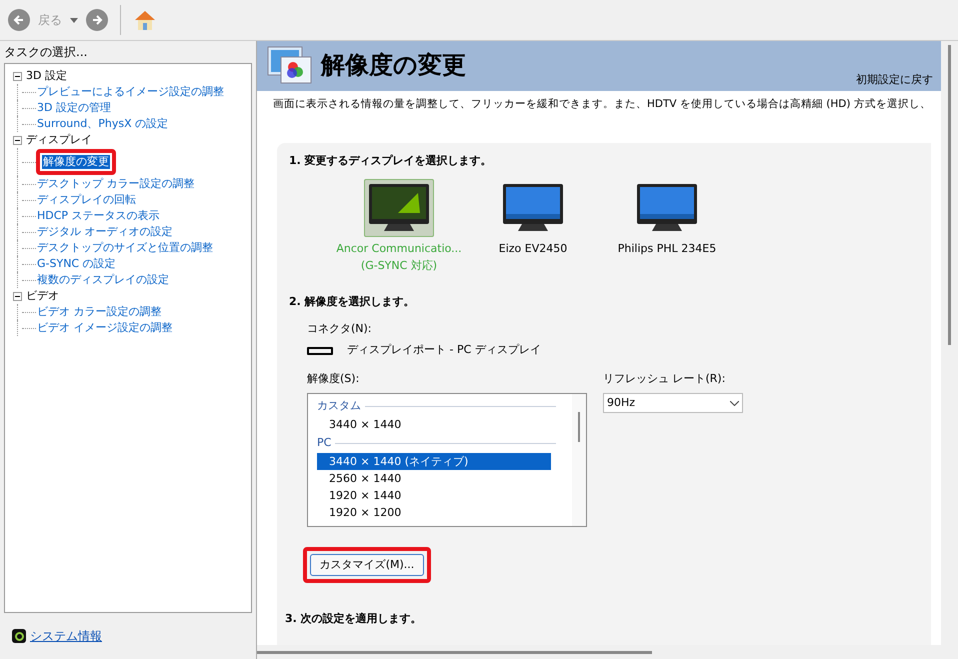 The image size is (958, 659). Describe the element at coordinates (444, 350) in the screenshot. I see `connector-value: ディスプレイポート - PC ディスプレイ` at that location.